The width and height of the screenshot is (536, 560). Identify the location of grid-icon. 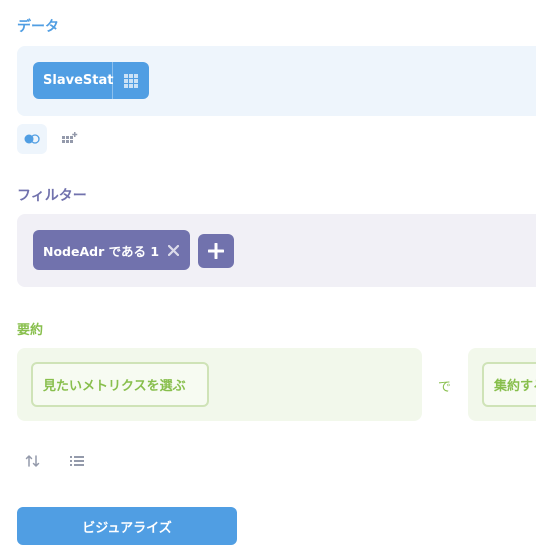
(131, 80).